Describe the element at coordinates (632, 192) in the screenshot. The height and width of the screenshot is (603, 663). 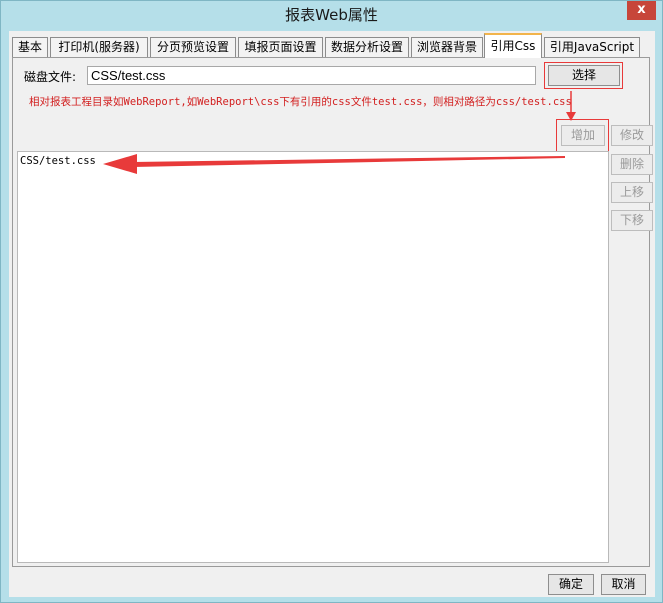
I see `move-up-button: 上移` at that location.